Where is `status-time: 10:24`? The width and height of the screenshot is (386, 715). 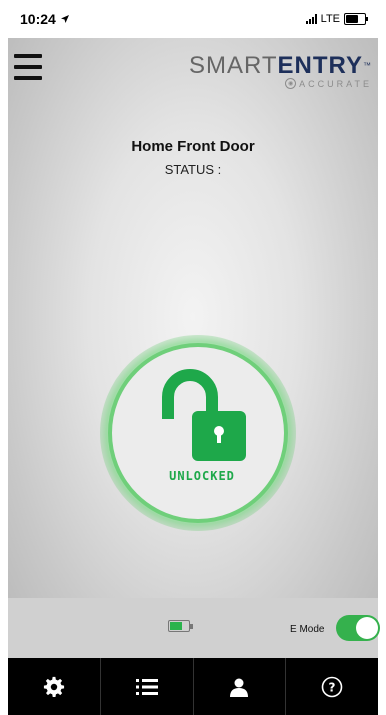
status-time: 10:24 is located at coordinates (39, 19).